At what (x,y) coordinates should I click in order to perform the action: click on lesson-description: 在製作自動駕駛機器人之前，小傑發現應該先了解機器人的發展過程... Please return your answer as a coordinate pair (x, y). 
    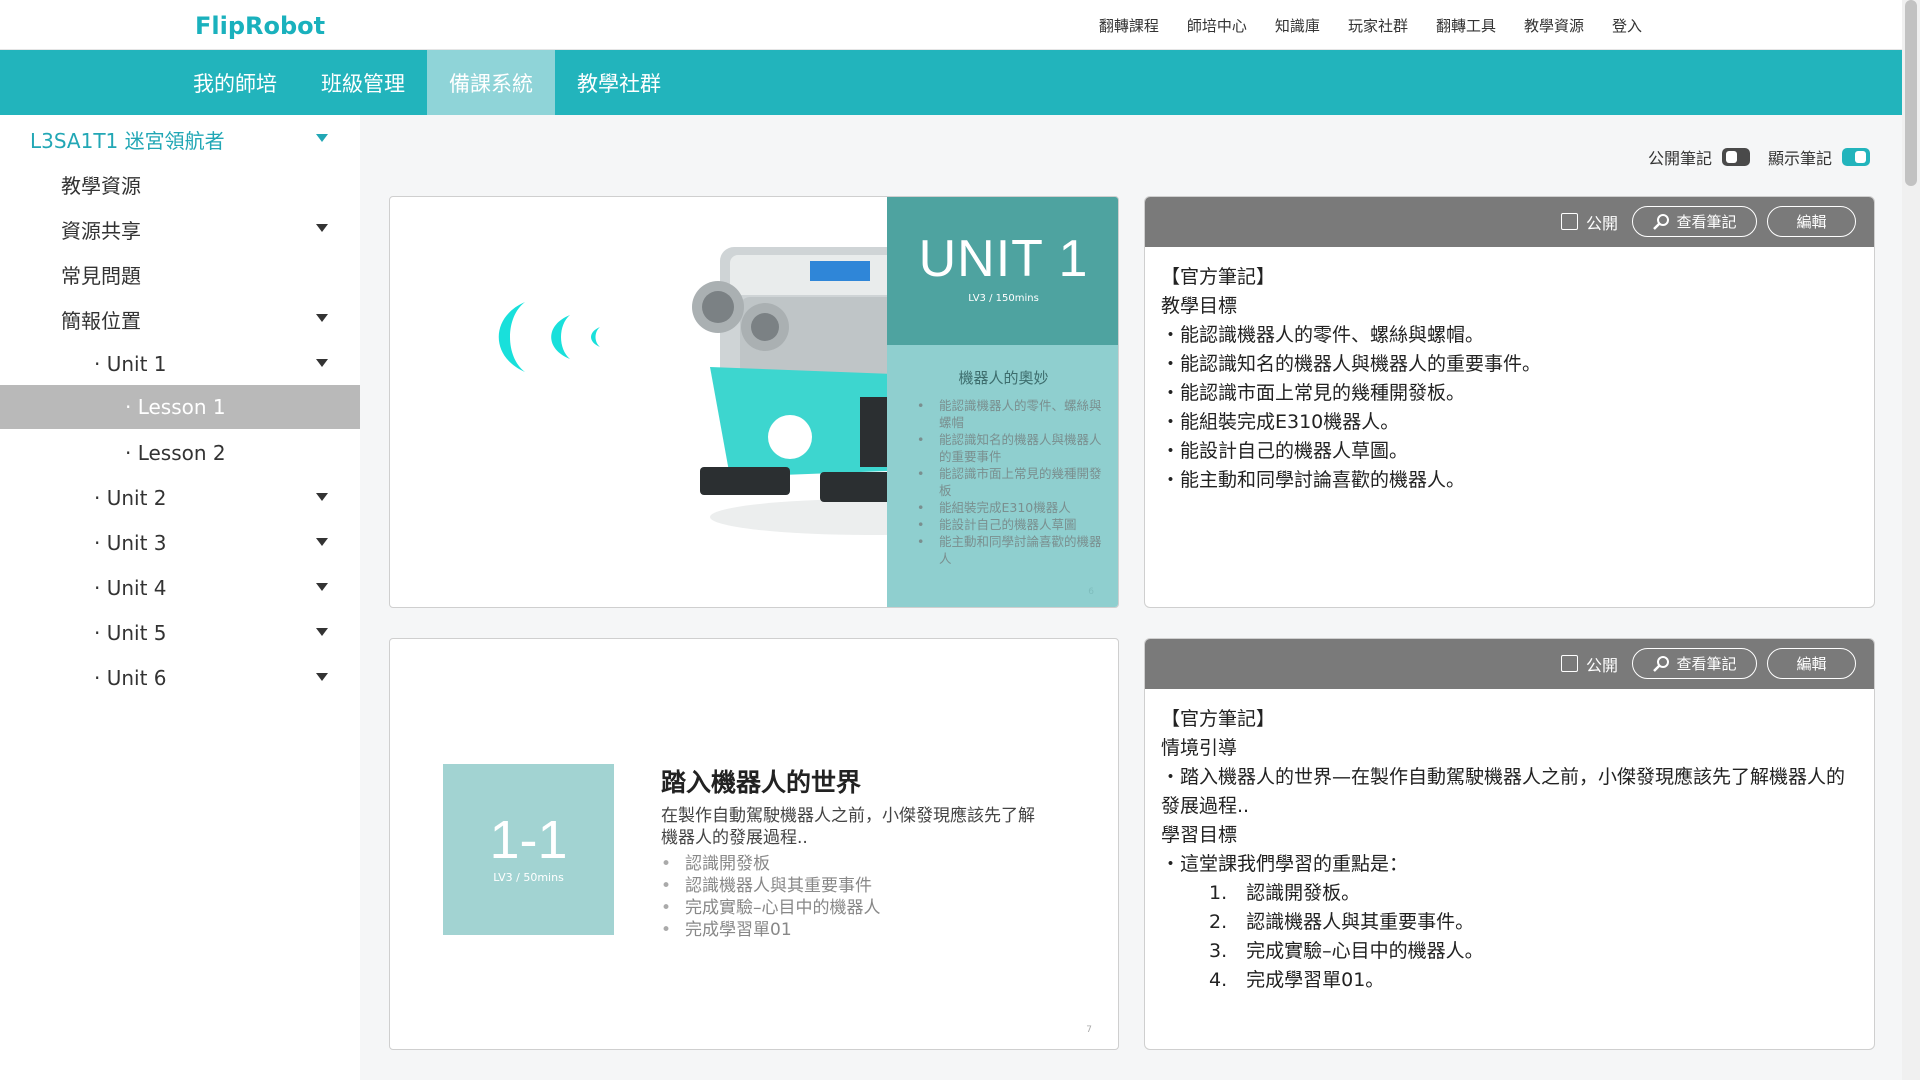
    Looking at the image, I should click on (848, 827).